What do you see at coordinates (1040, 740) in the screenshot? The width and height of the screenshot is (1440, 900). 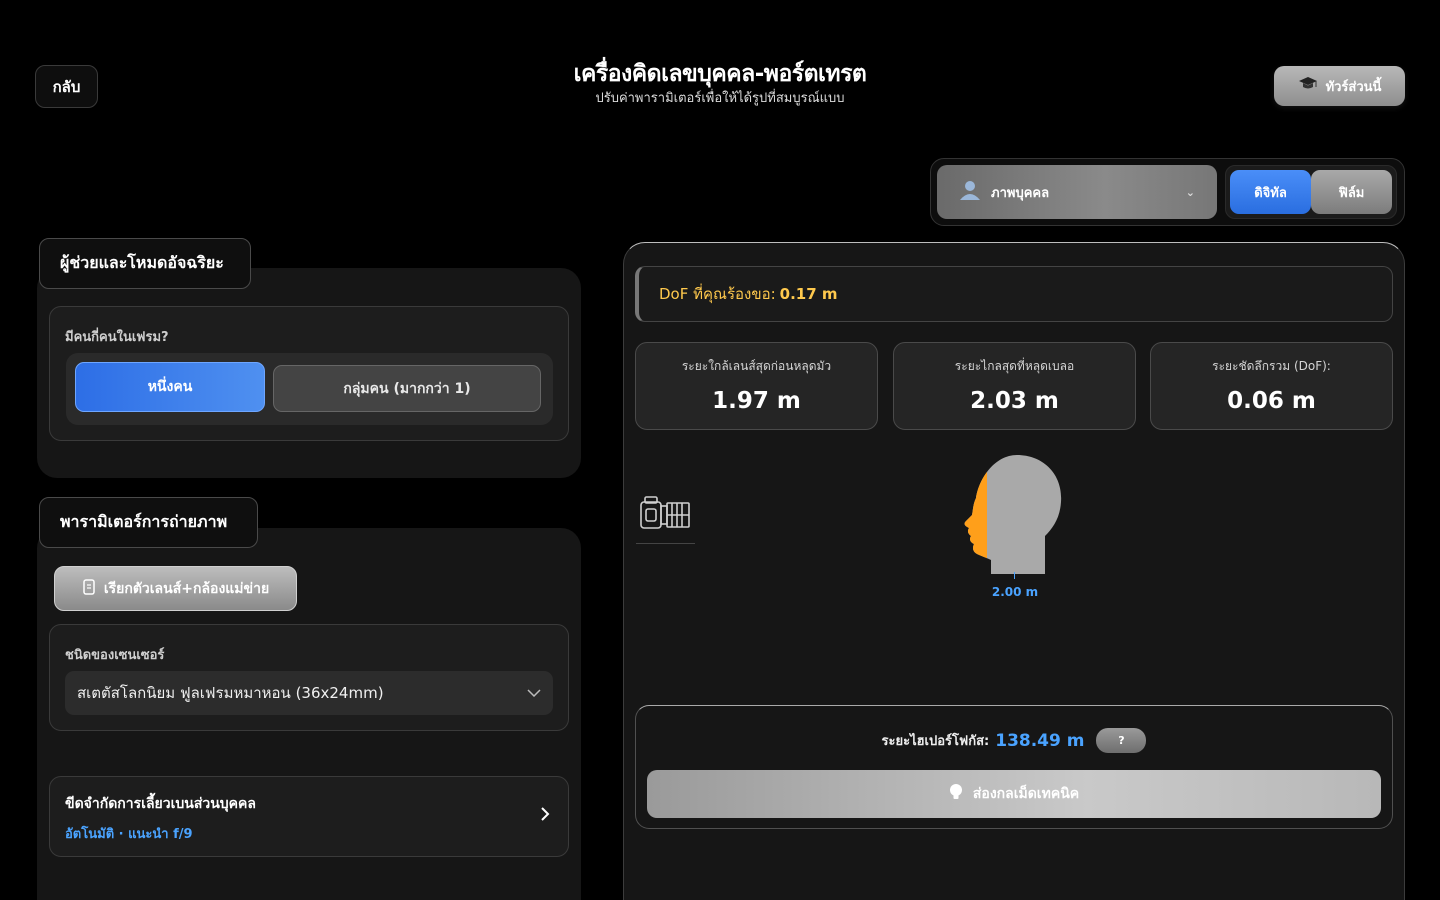 I see `hyperfocal-value: 138.49 m` at bounding box center [1040, 740].